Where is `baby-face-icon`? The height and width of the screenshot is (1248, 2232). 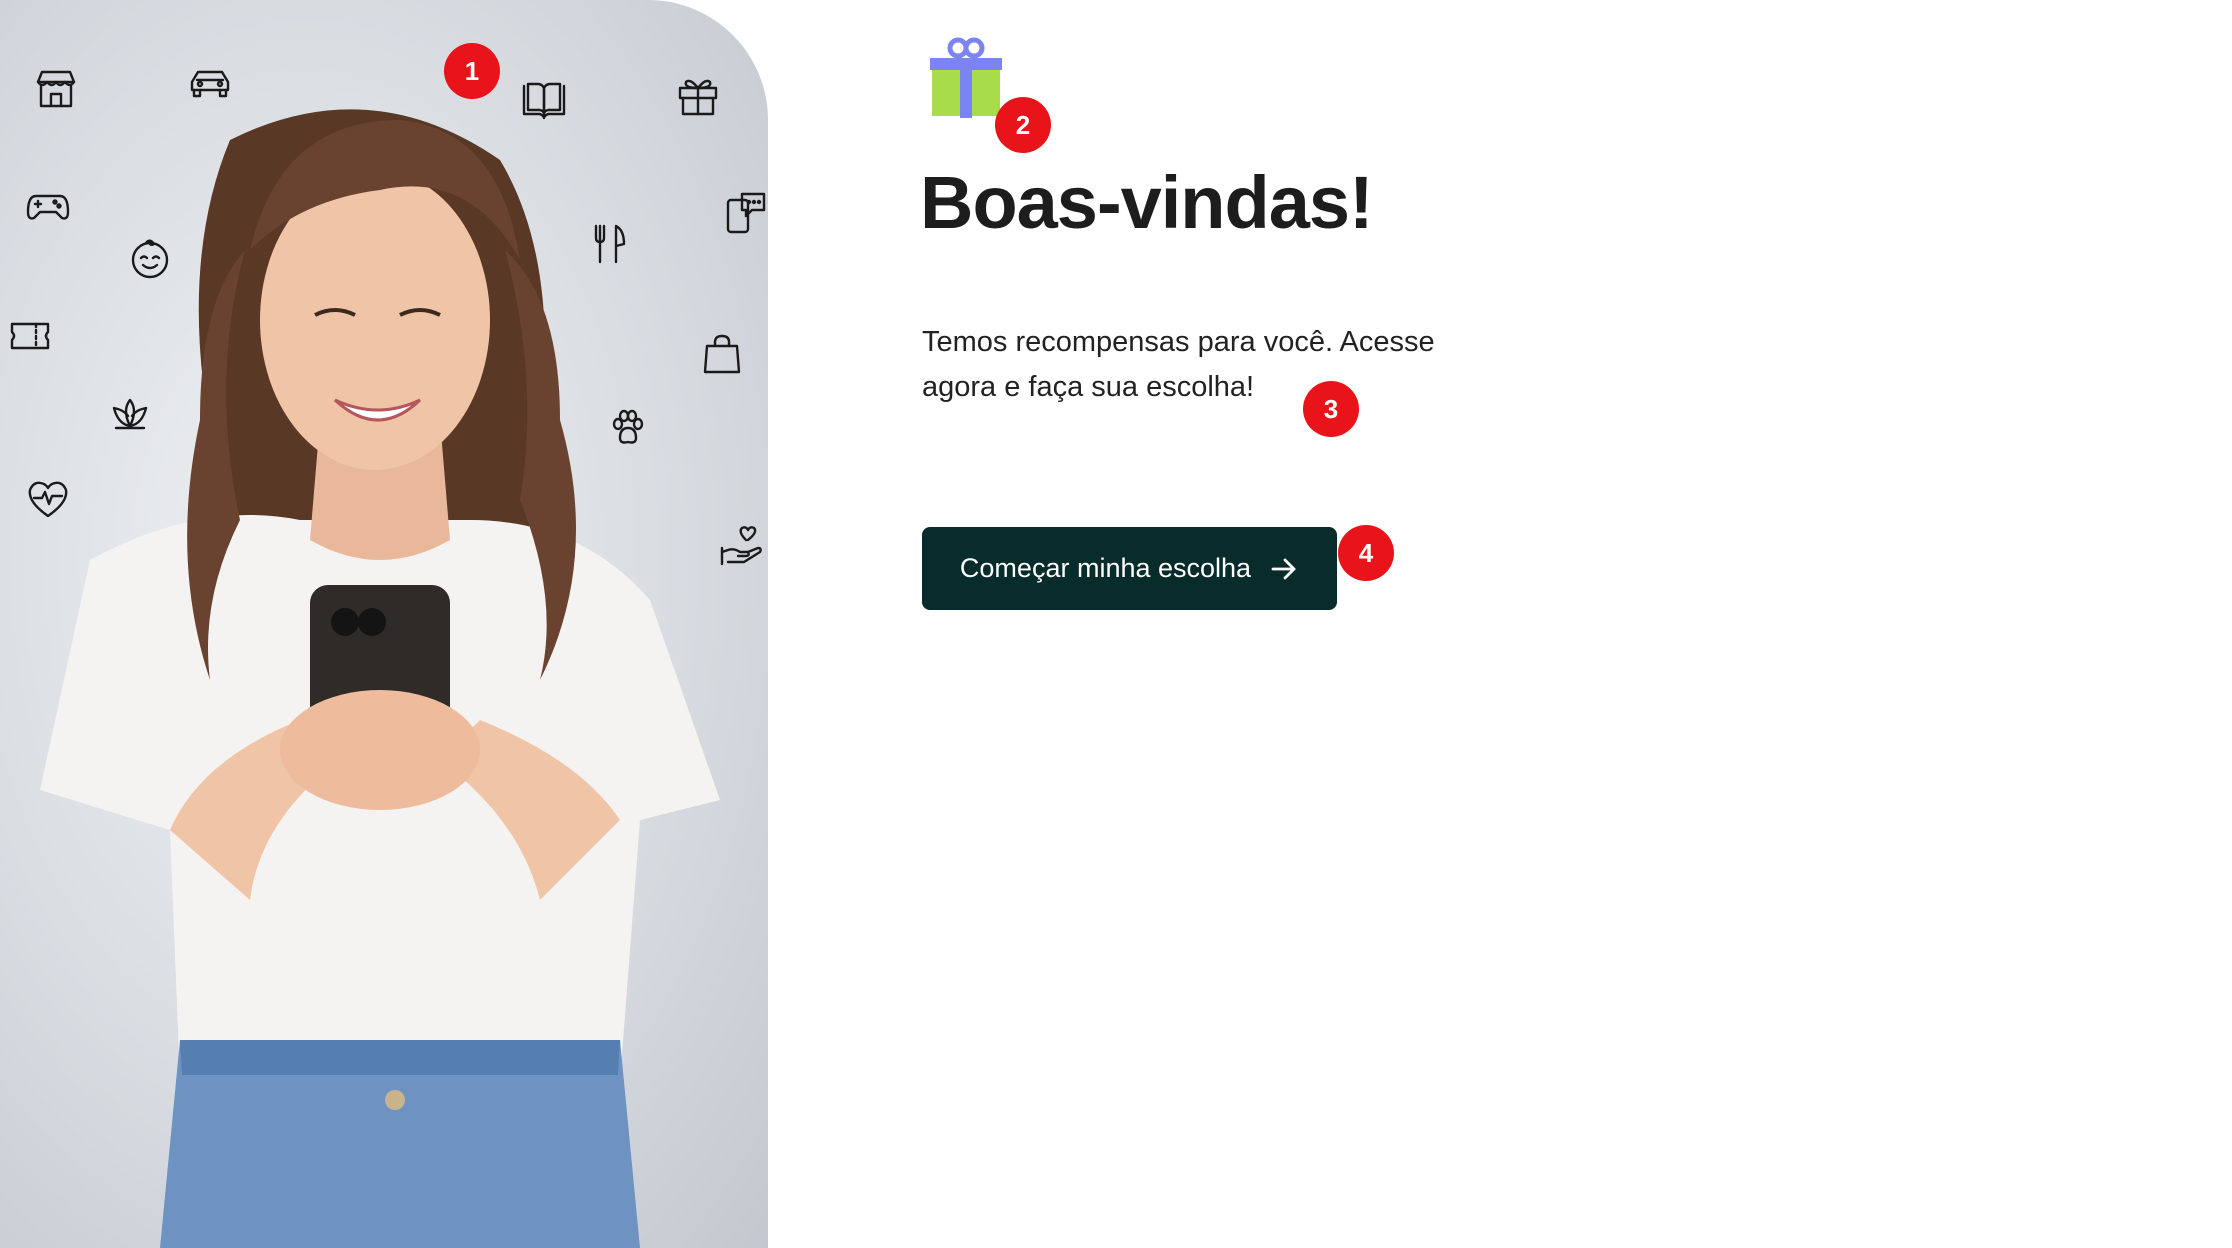 baby-face-icon is located at coordinates (150, 258).